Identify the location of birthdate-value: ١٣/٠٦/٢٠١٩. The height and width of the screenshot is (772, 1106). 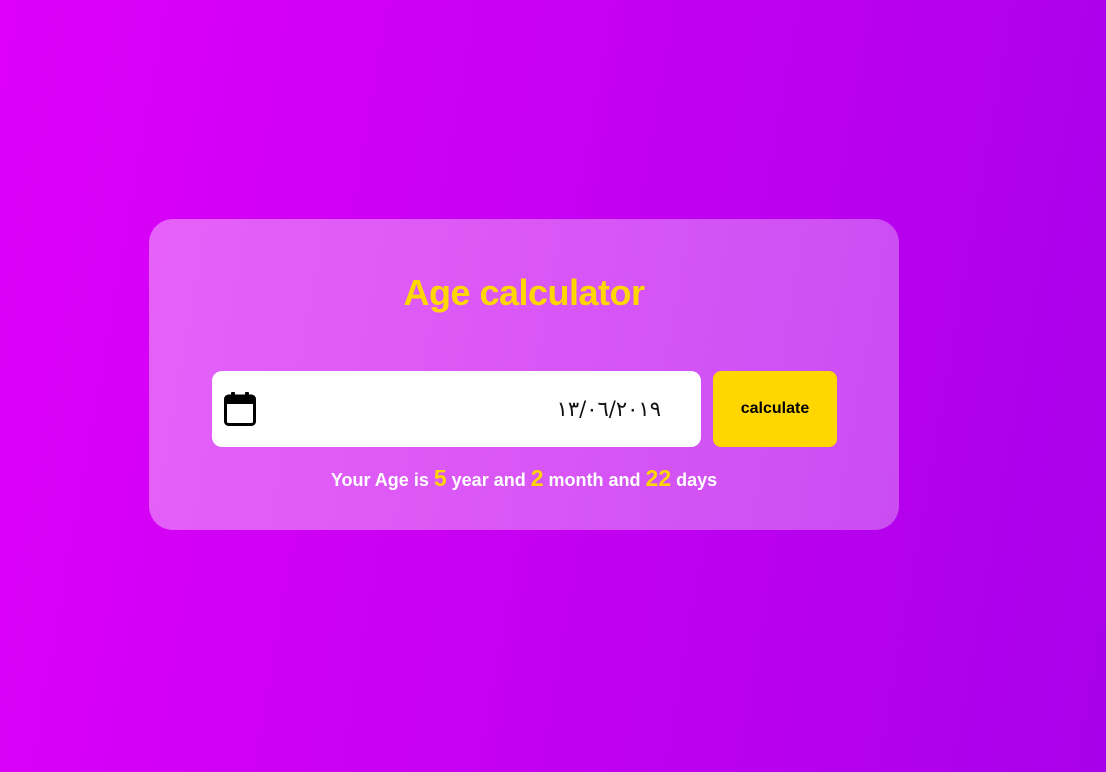
(609, 409).